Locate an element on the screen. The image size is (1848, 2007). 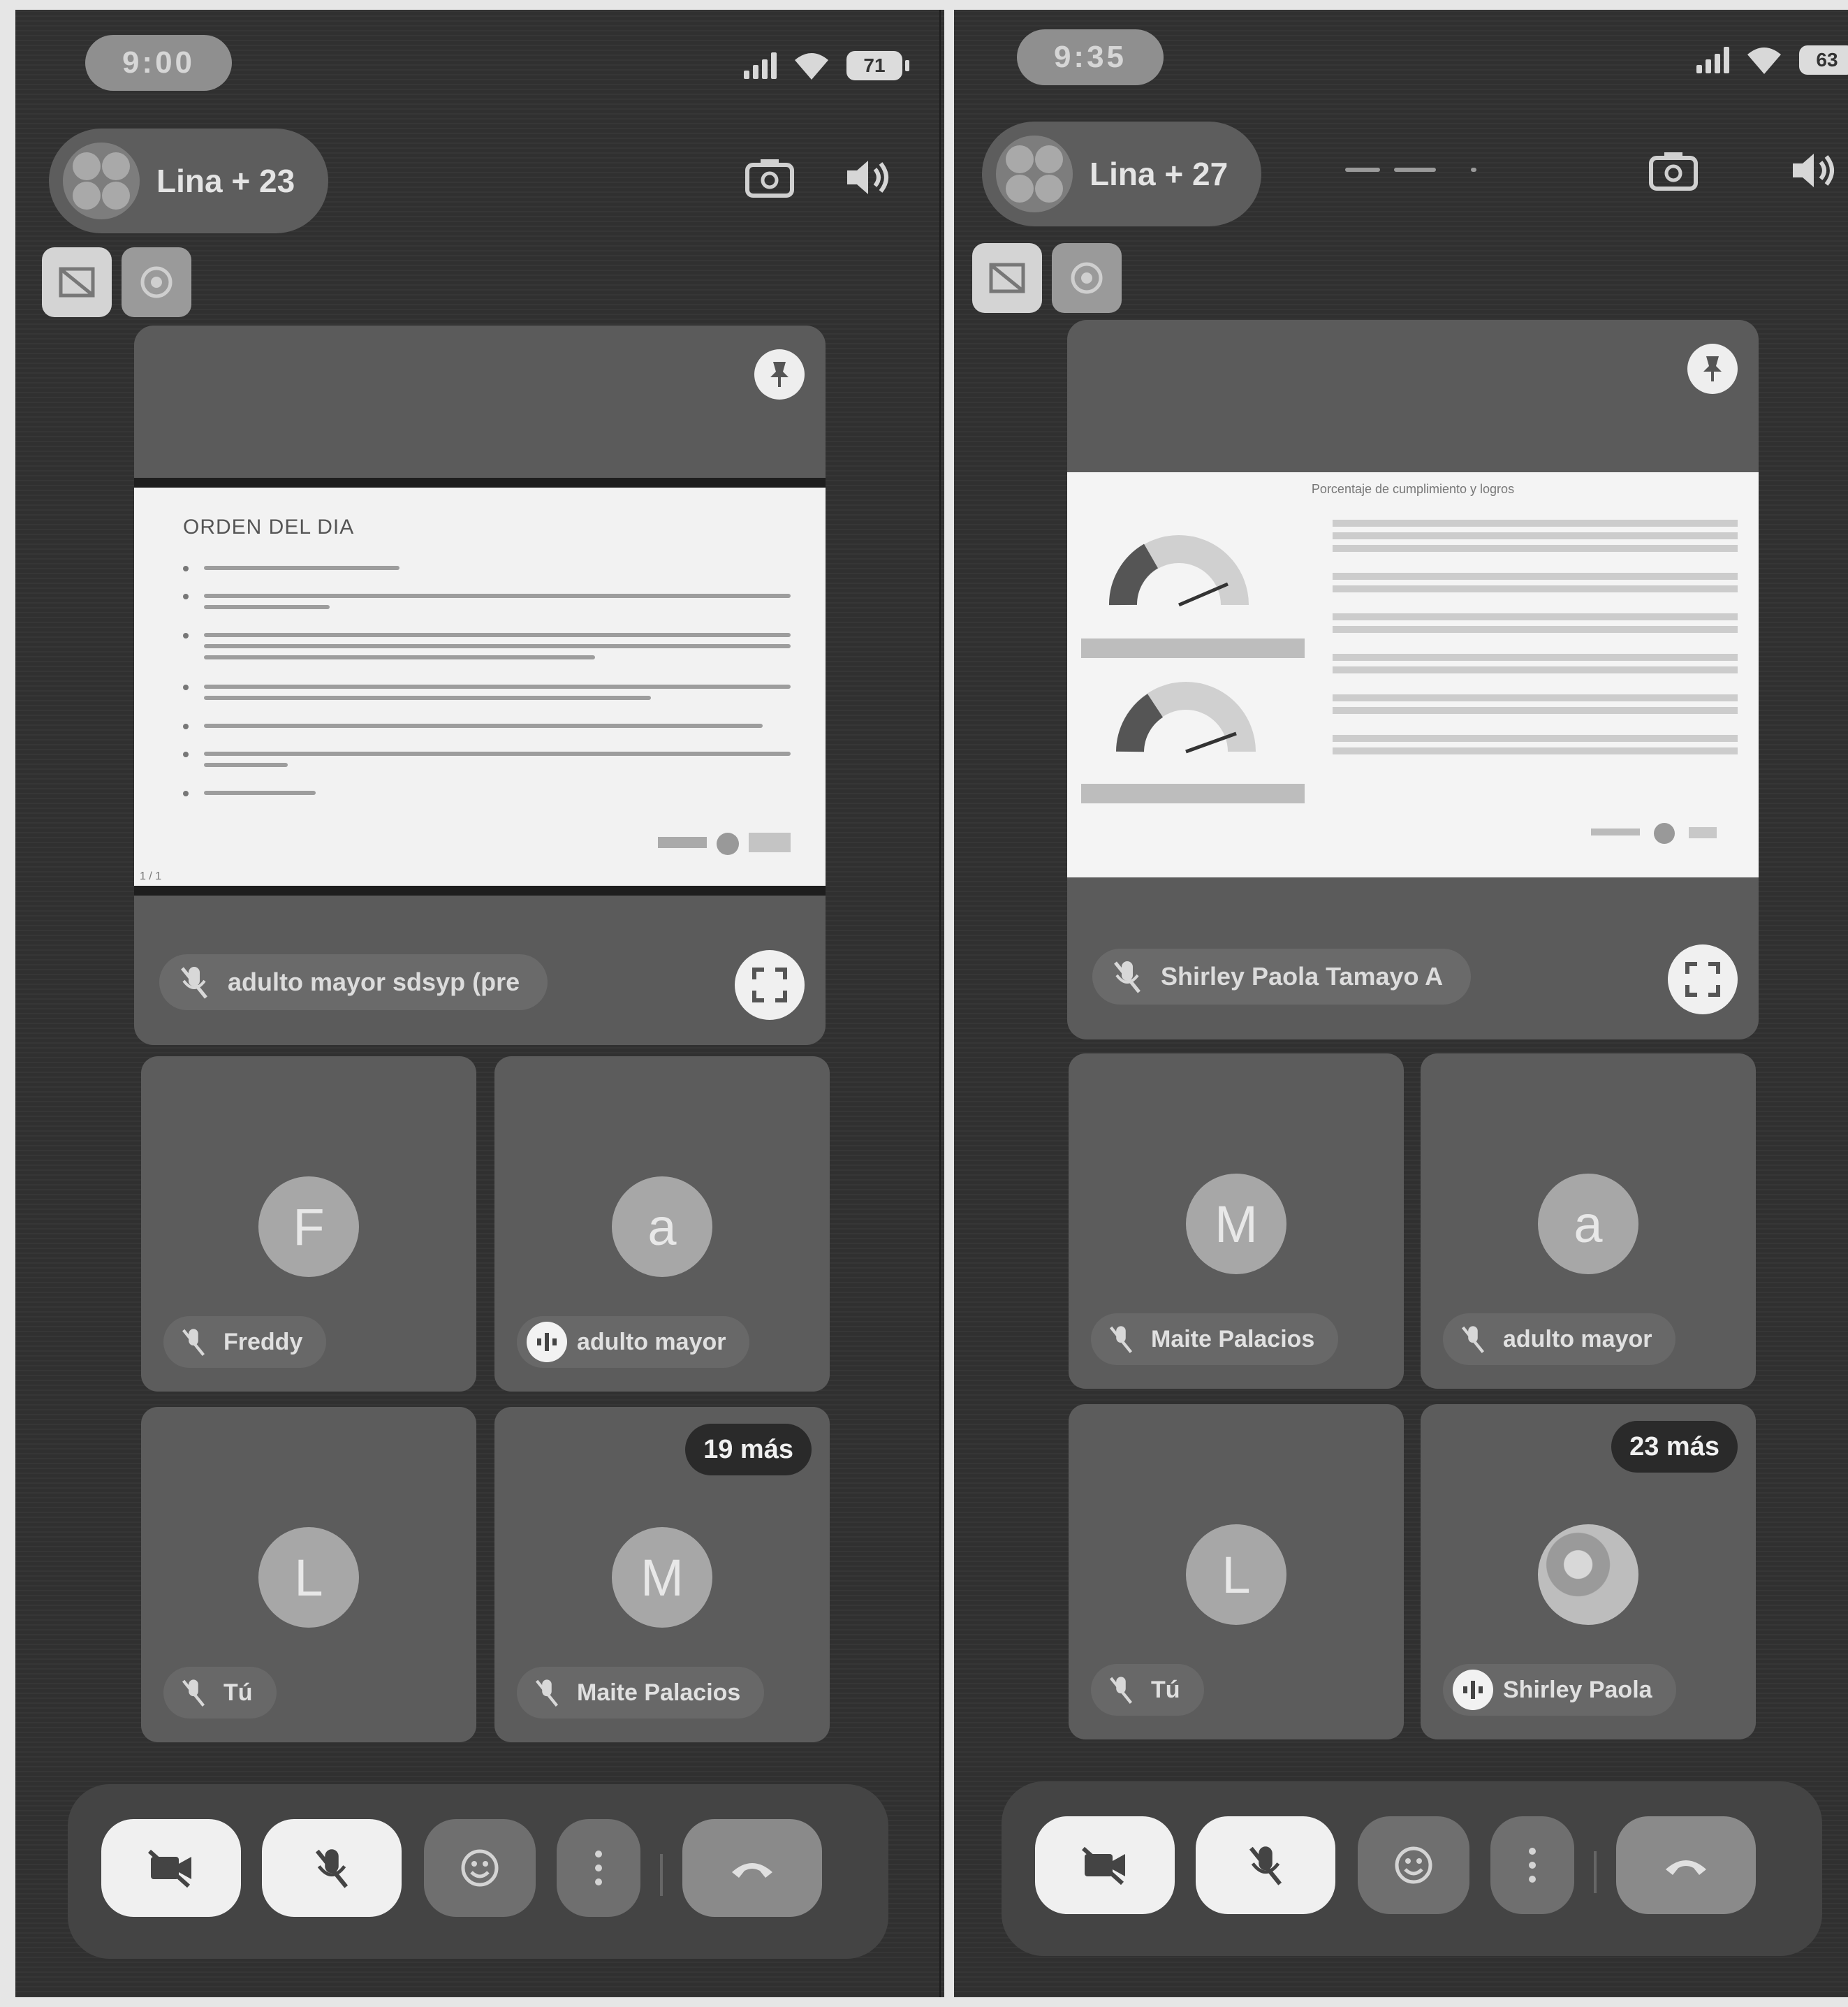
status-icons: 71 is located at coordinates (826, 65).